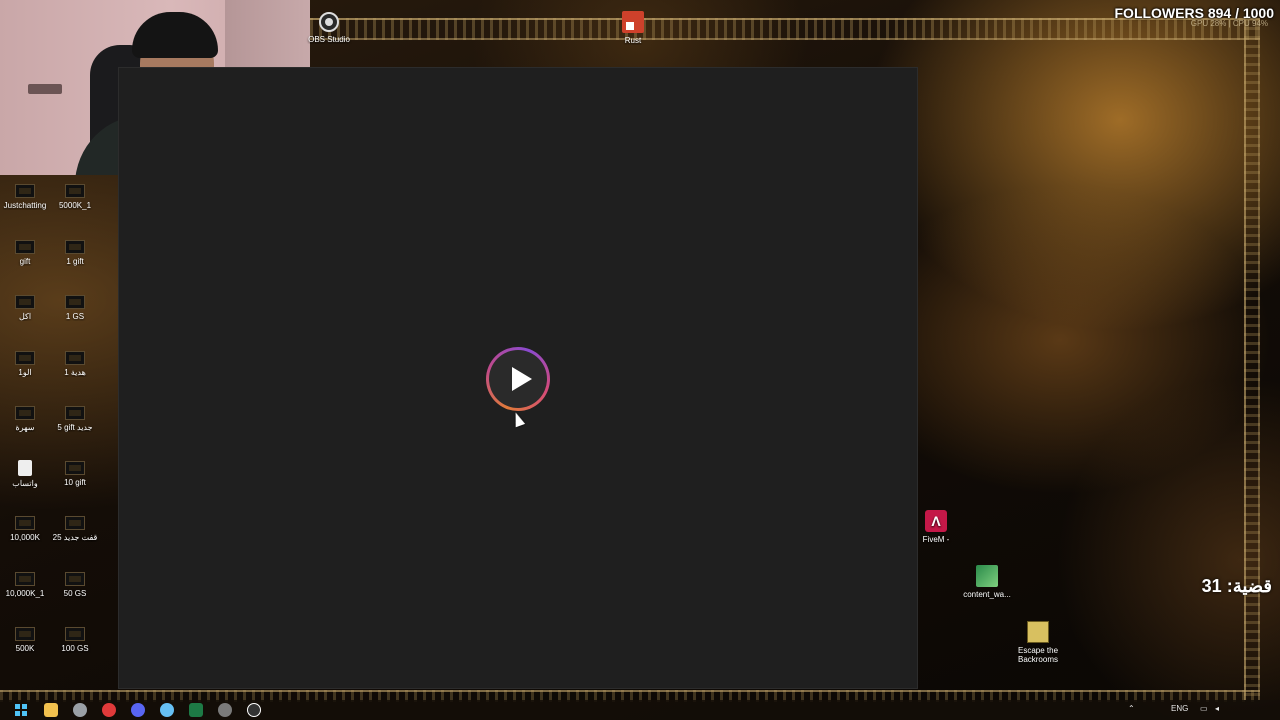 The image size is (1280, 720). I want to click on desktop-icon-label: Justchatting, so click(25, 205).